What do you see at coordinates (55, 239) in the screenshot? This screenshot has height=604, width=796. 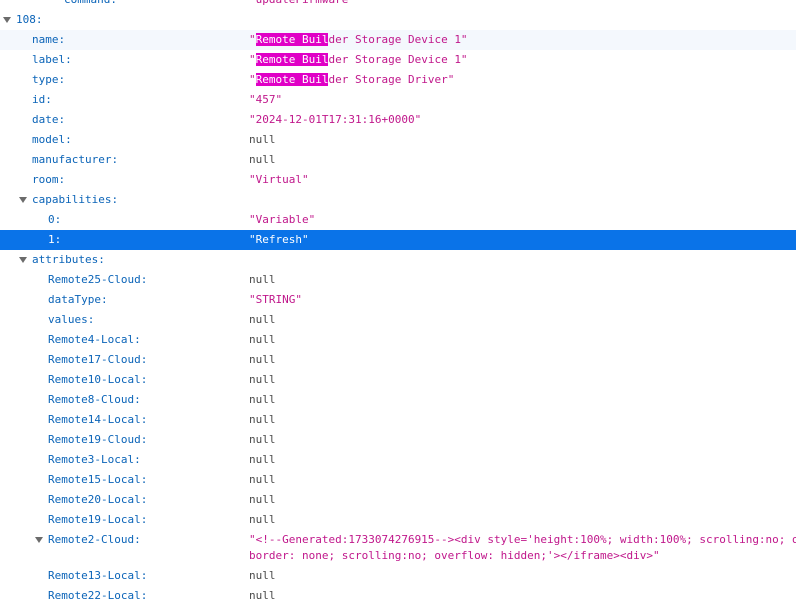 I see `json-key: 1:` at bounding box center [55, 239].